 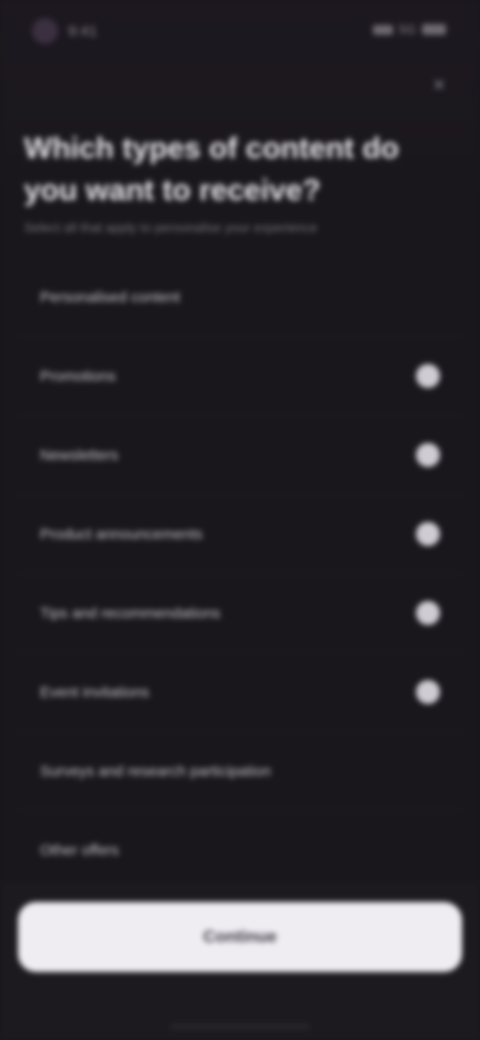 What do you see at coordinates (79, 850) in the screenshot?
I see `option-label: Other offers` at bounding box center [79, 850].